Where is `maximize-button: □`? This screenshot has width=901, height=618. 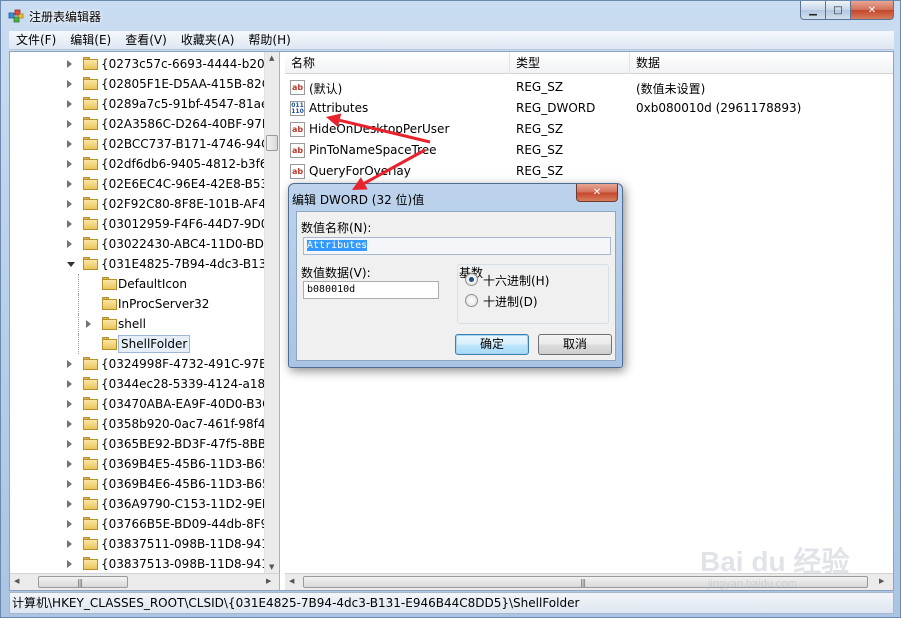
maximize-button: □ is located at coordinates (838, 10).